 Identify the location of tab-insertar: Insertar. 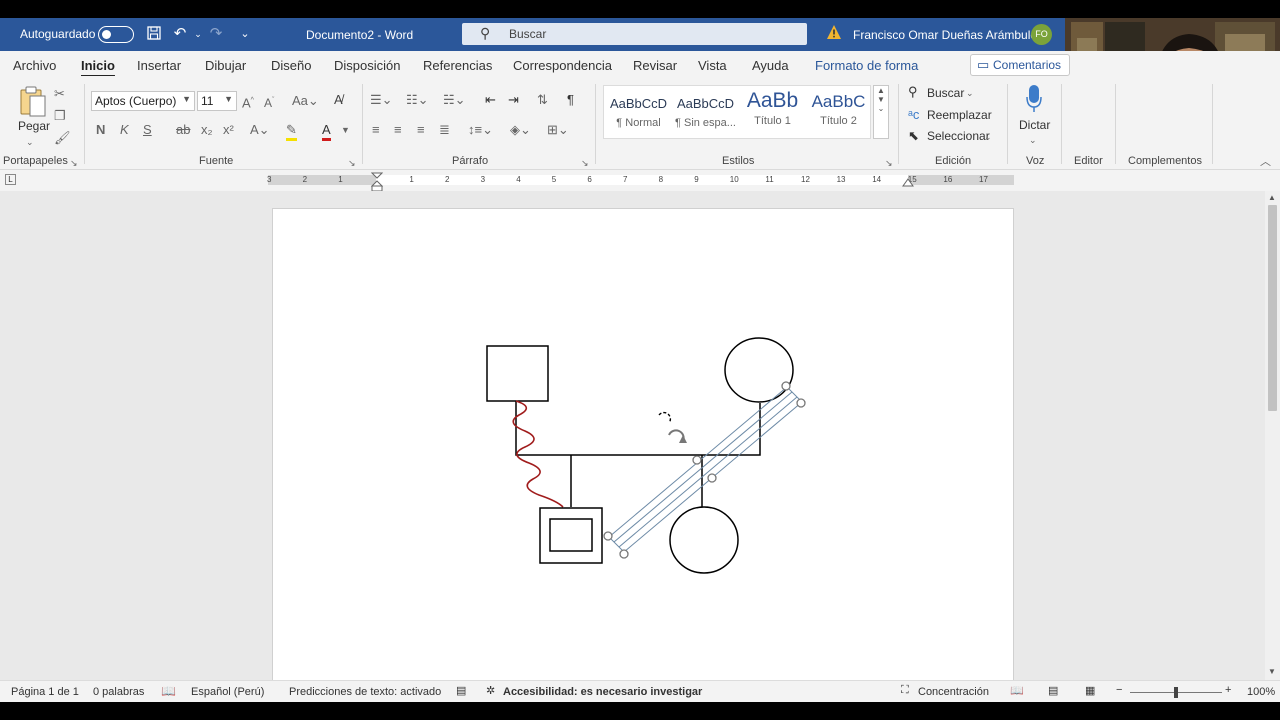
(159, 65).